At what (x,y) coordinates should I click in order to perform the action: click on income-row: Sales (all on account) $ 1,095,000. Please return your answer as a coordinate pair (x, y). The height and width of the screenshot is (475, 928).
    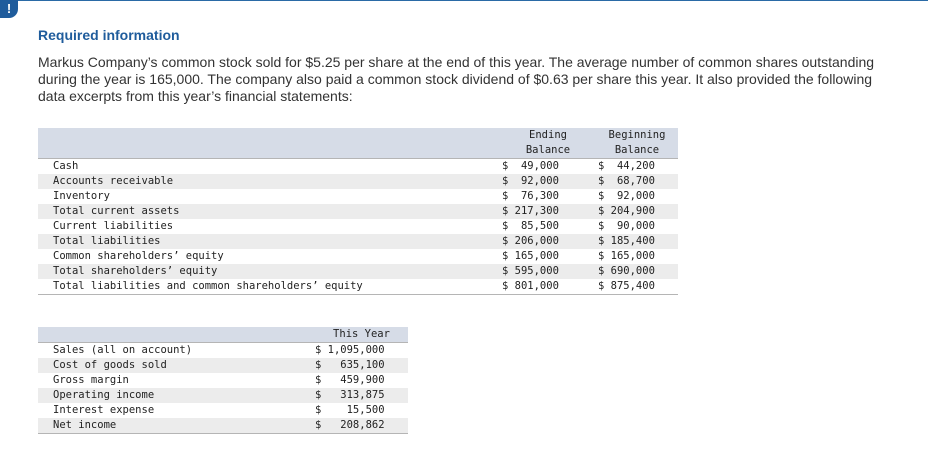
    Looking at the image, I should click on (223, 350).